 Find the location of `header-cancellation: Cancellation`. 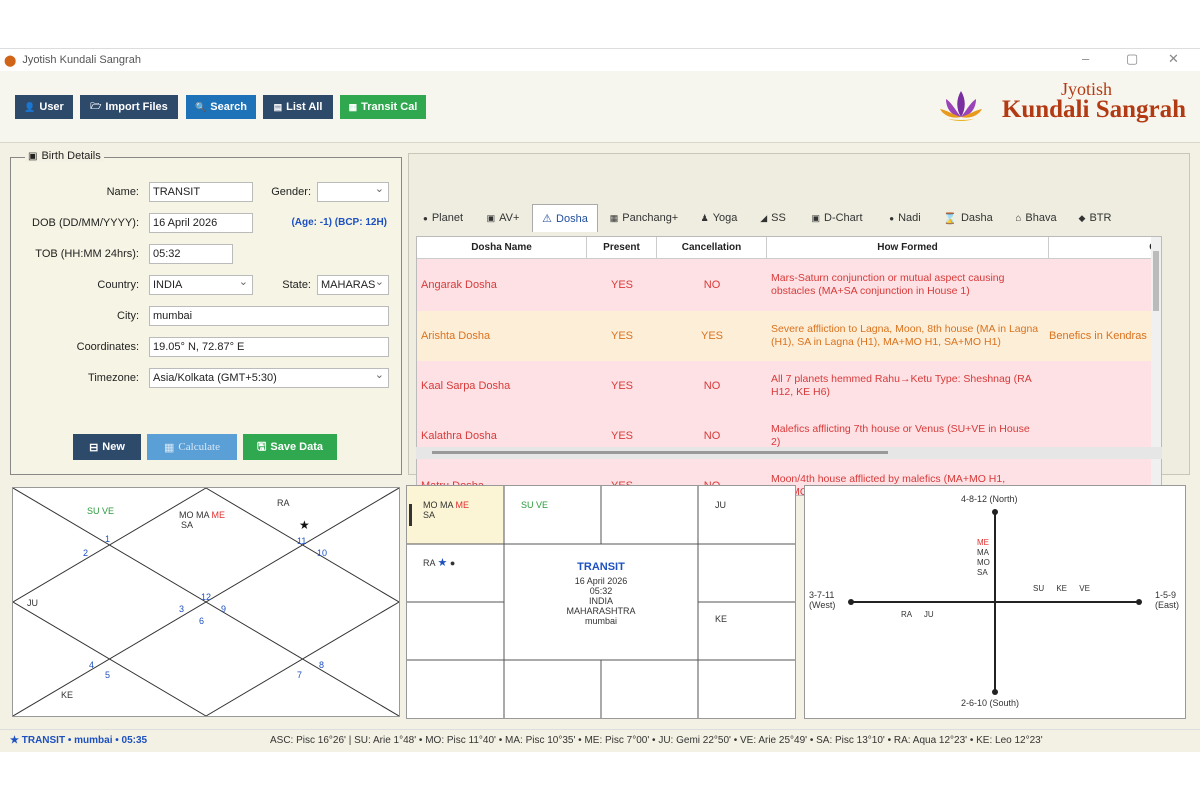

header-cancellation: Cancellation is located at coordinates (712, 247).